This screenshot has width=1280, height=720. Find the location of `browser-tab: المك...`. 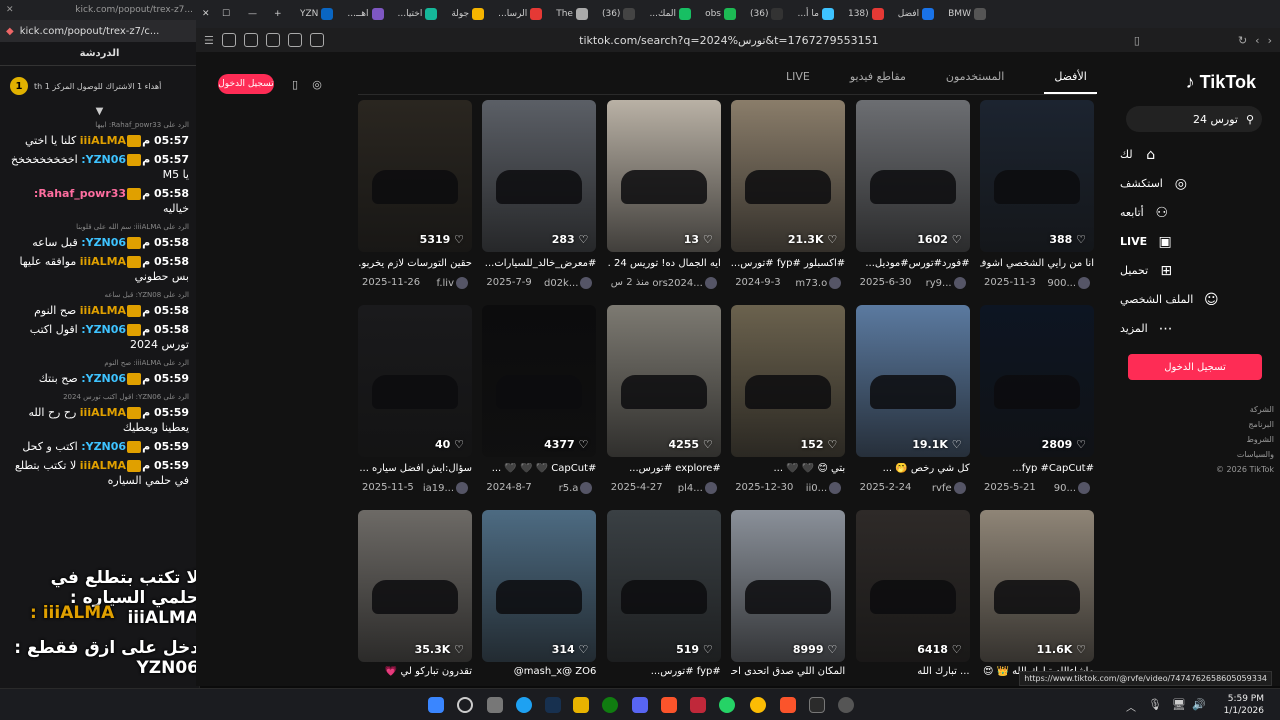

browser-tab: المك... is located at coordinates (670, 14).